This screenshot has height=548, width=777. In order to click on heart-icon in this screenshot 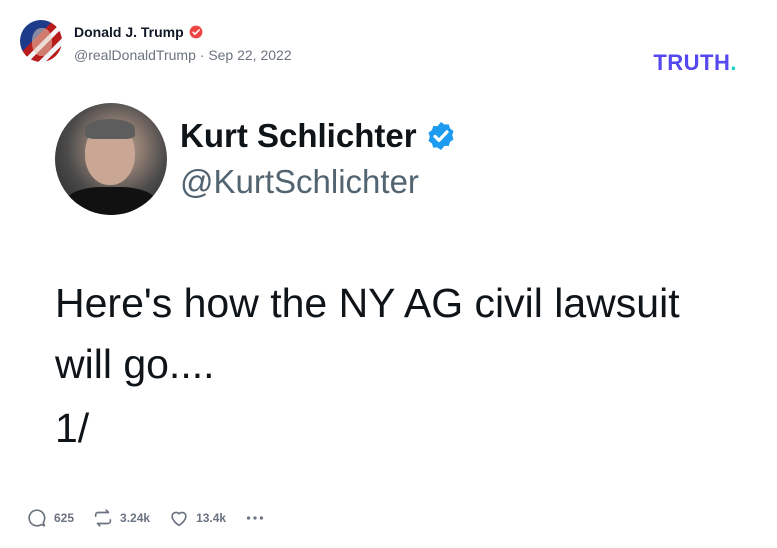, I will do `click(179, 519)`.